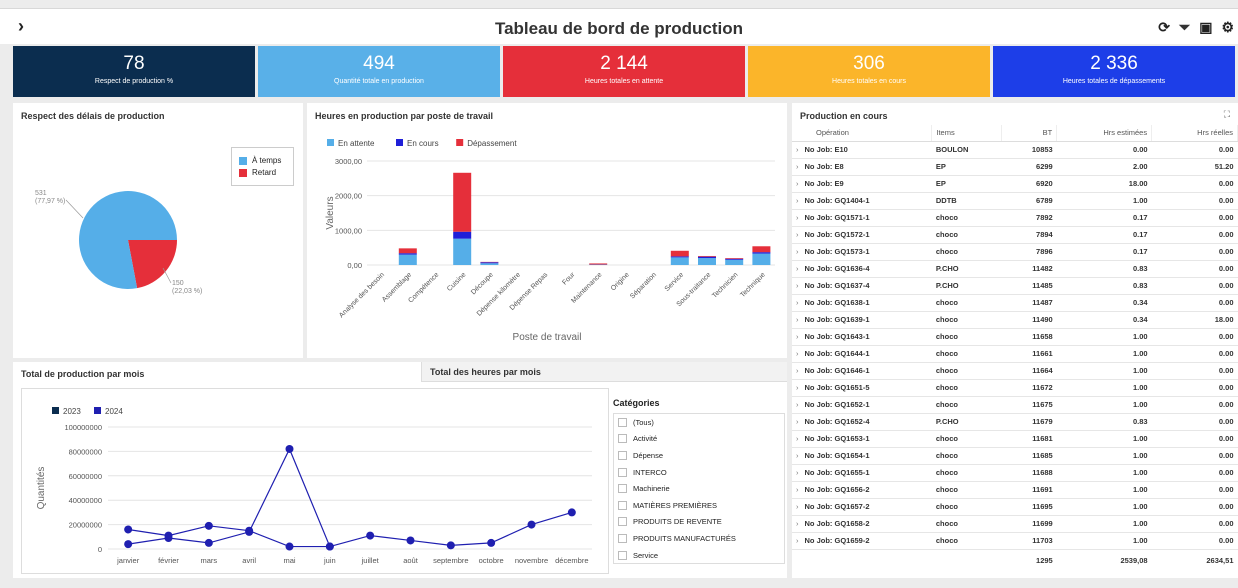 This screenshot has height=588, width=1238. What do you see at coordinates (699, 472) in the screenshot?
I see `category-item: INTERCO` at bounding box center [699, 472].